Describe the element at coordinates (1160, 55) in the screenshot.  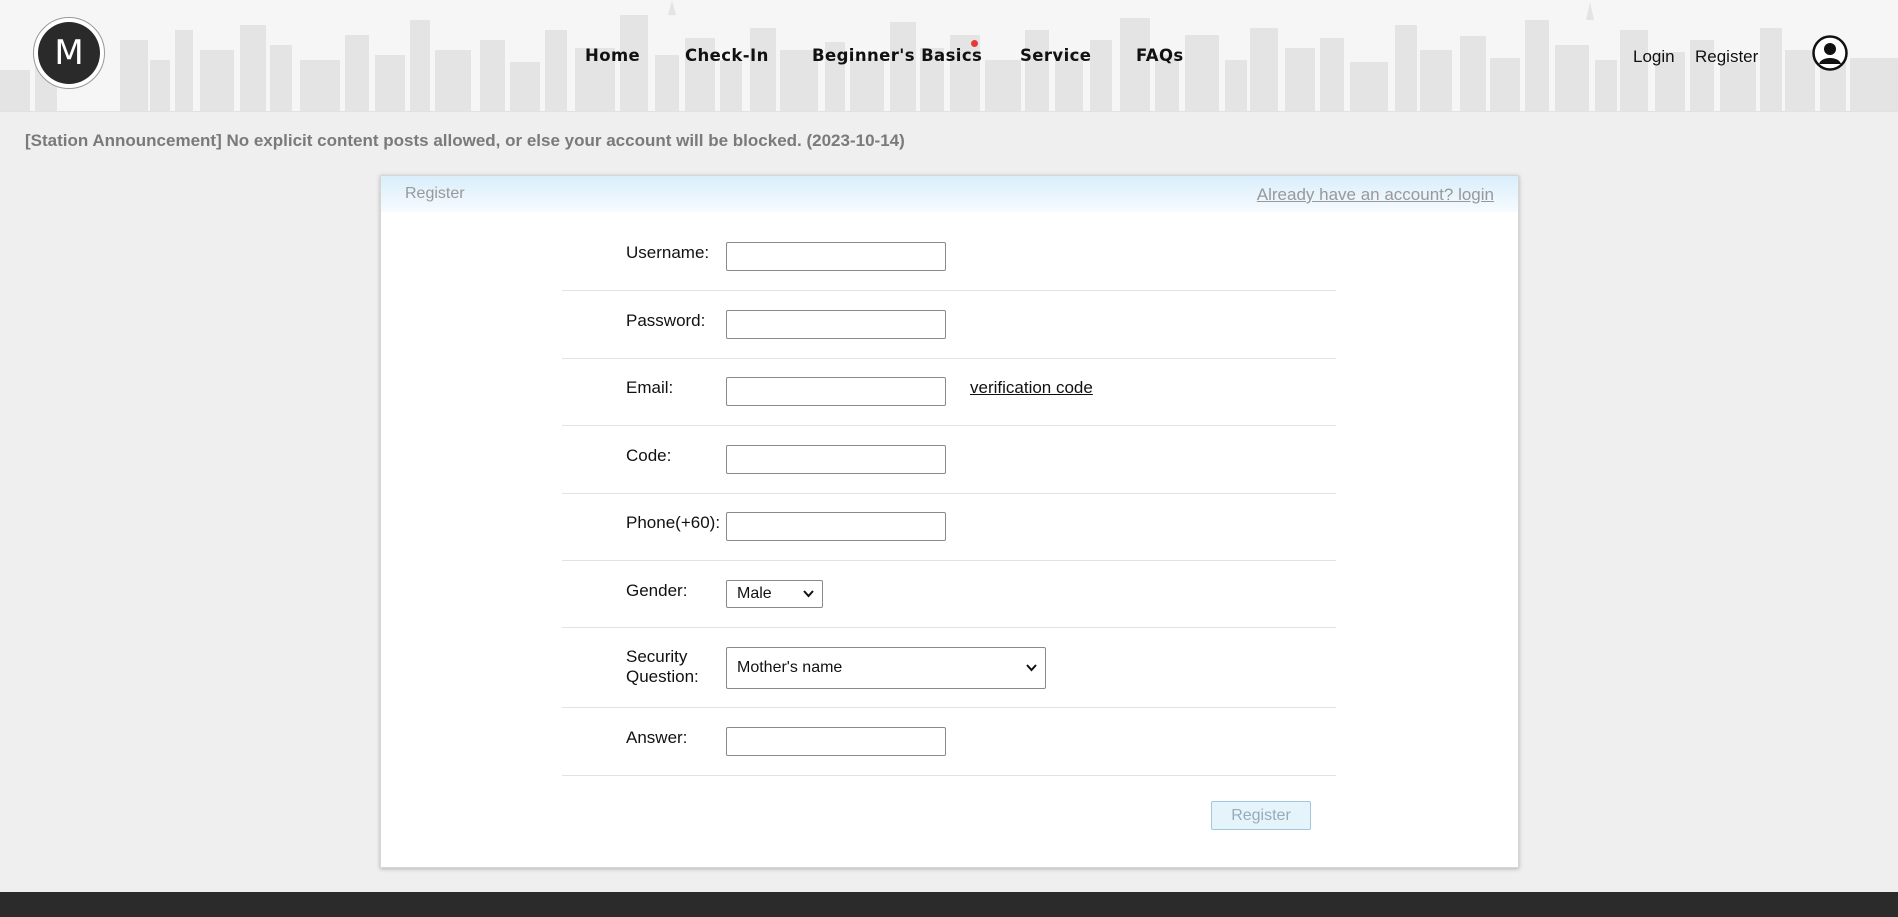
I see `nav-faqs: FAQs` at that location.